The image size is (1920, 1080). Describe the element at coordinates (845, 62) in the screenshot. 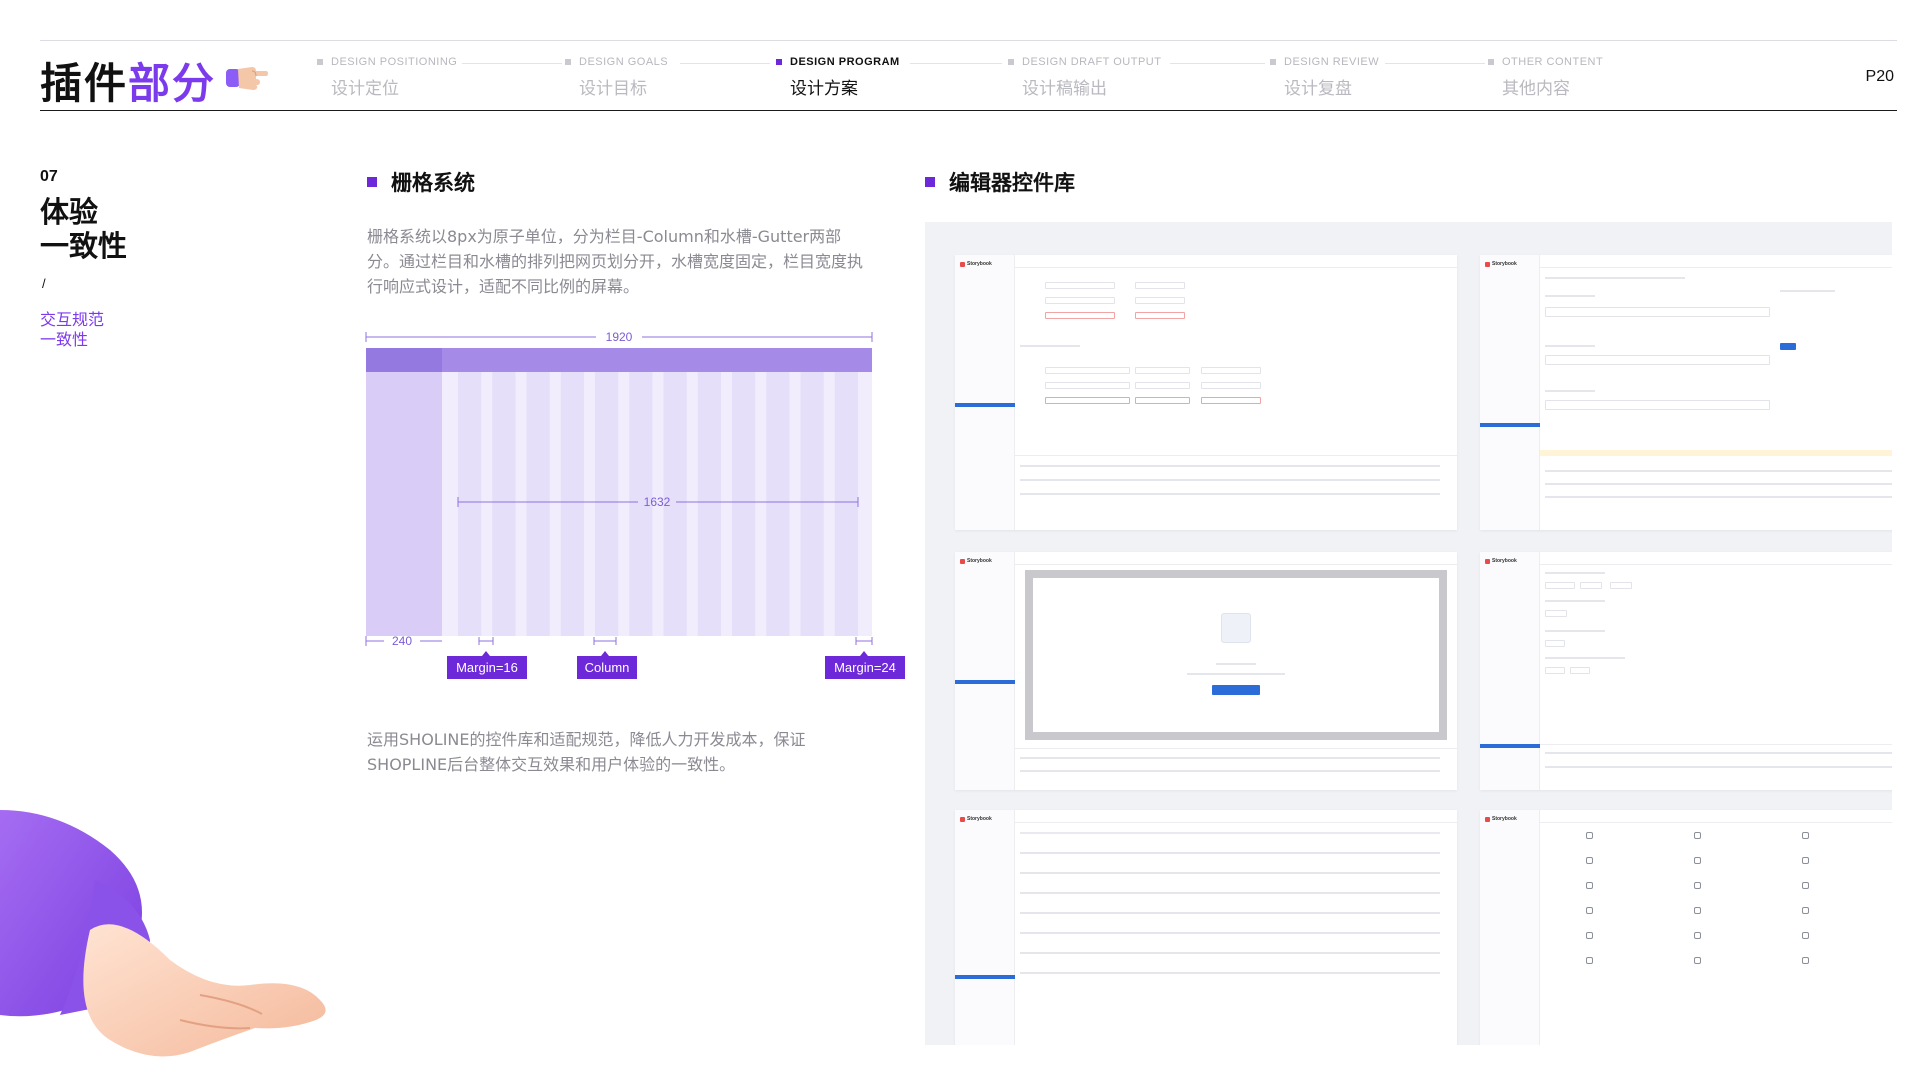

I see `nav-en-label: DESIGN PROGRAM` at that location.